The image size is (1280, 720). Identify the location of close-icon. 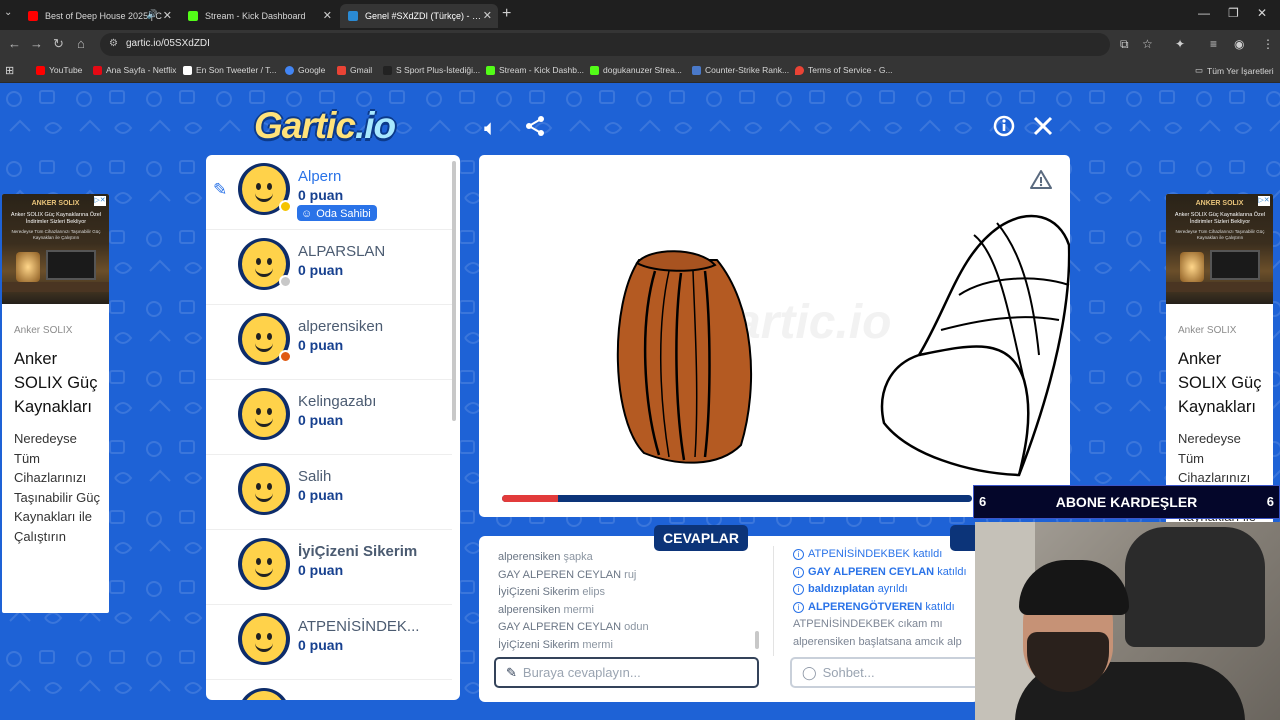
(1043, 126).